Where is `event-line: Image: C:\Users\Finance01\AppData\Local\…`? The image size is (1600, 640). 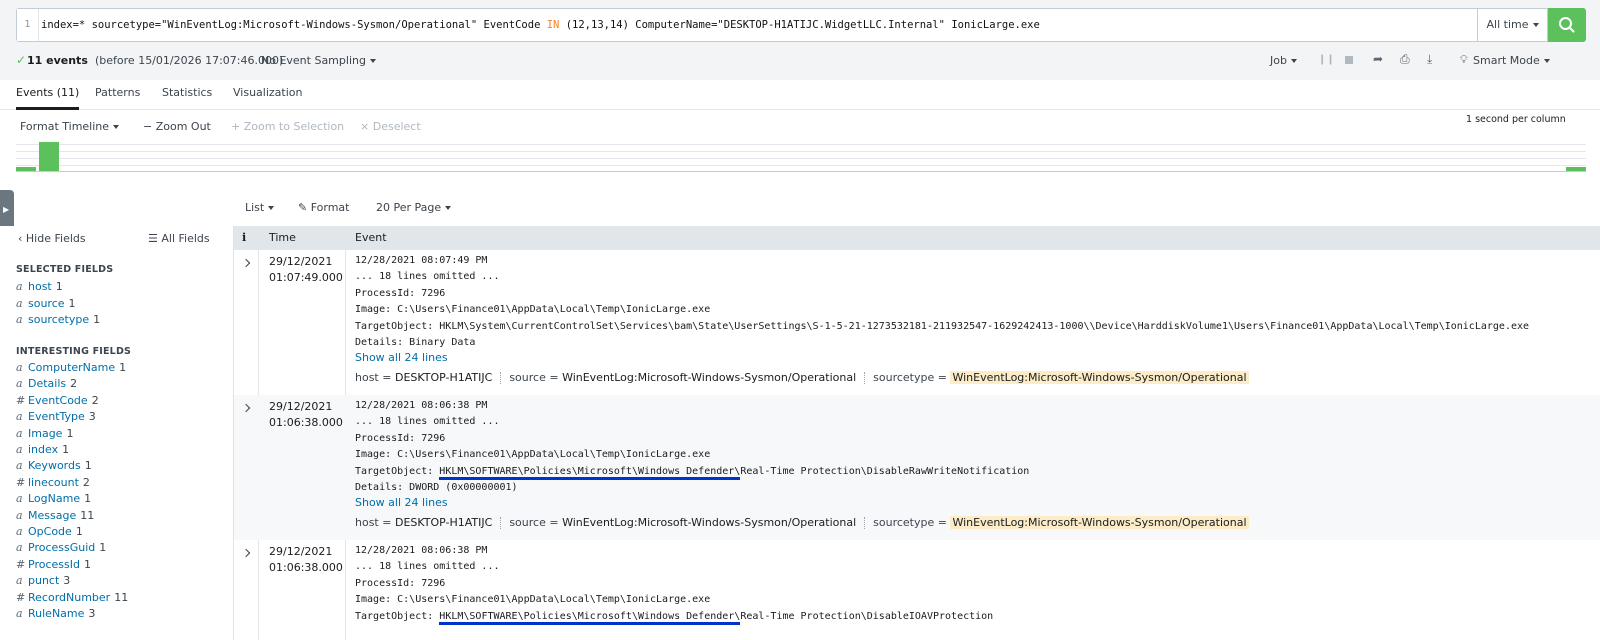 event-line: Image: C:\Users\Finance01\AppData\Local\… is located at coordinates (533, 455).